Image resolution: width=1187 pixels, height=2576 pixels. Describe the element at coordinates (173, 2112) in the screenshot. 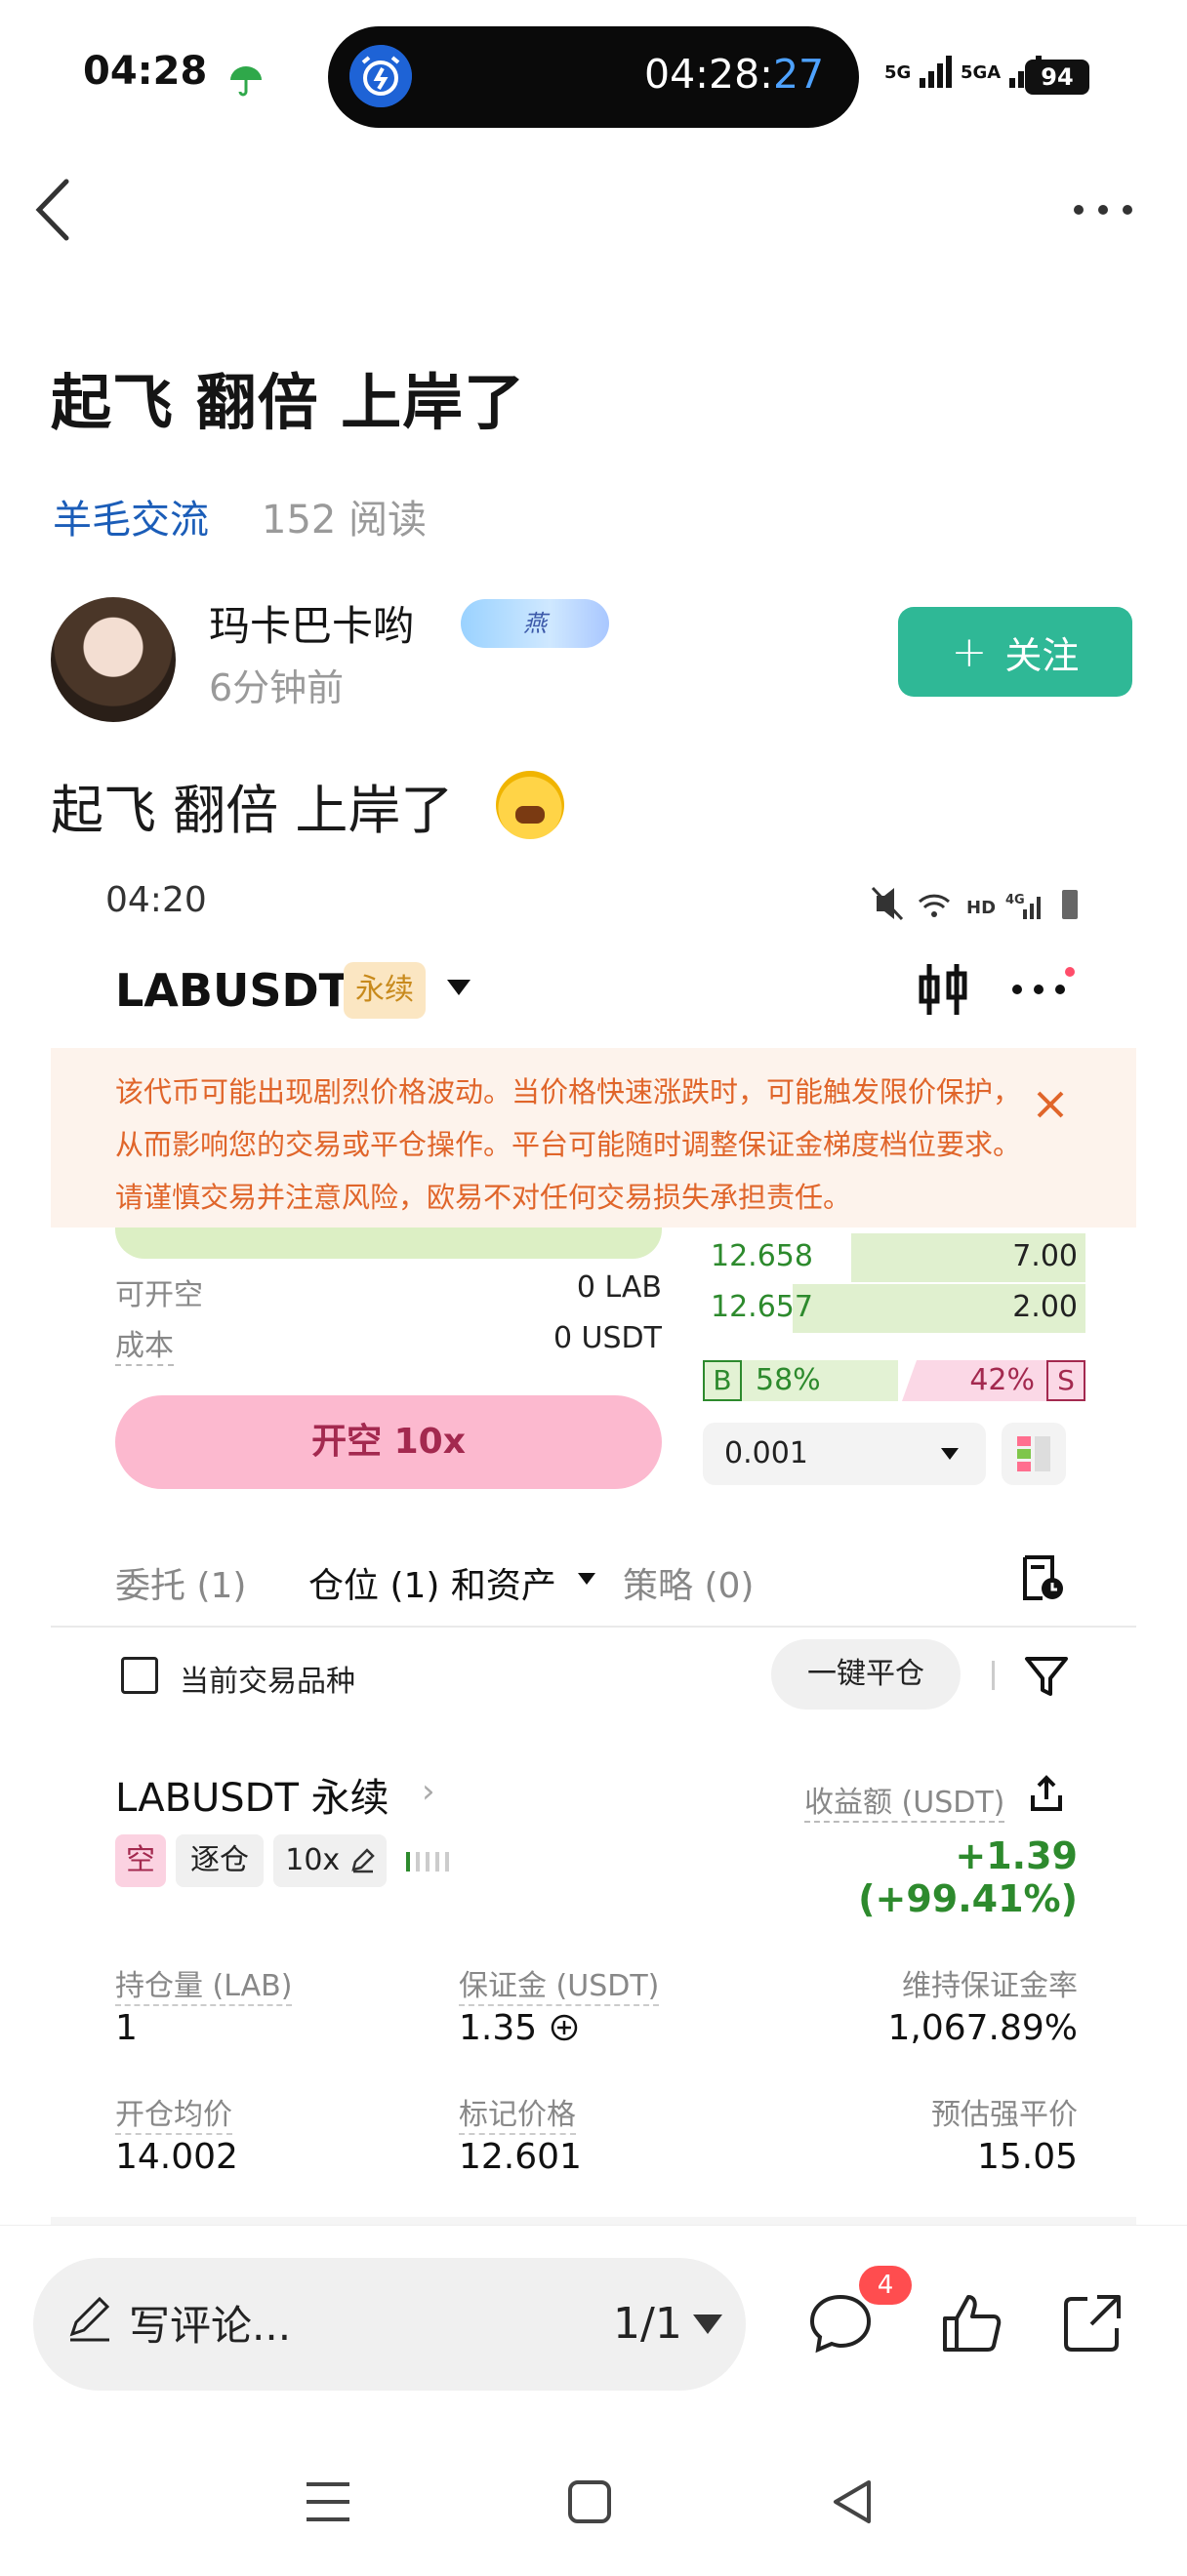

I see `field-label: 开仓均价` at that location.